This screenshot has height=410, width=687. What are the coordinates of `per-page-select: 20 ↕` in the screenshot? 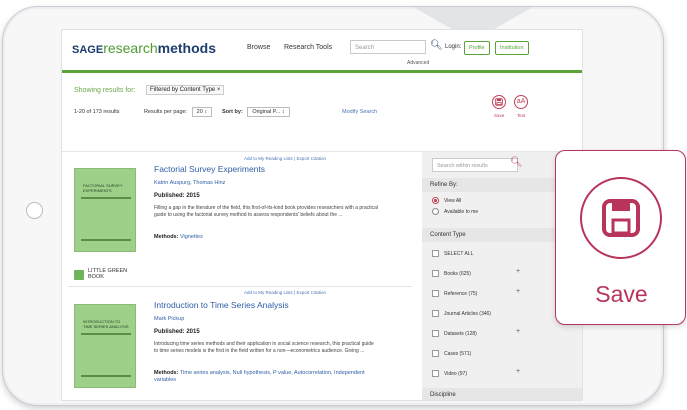 It's located at (202, 112).